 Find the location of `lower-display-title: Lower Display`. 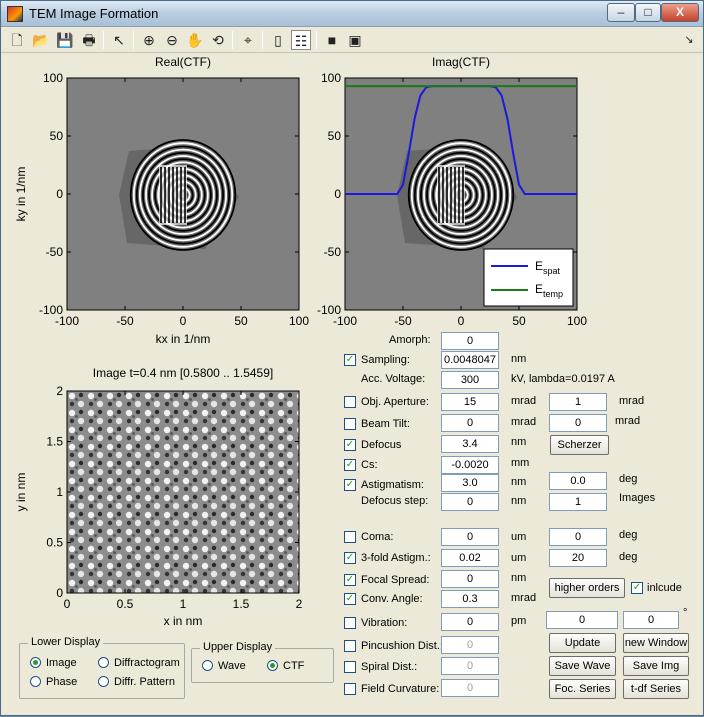

lower-display-title: Lower Display is located at coordinates (66, 642).